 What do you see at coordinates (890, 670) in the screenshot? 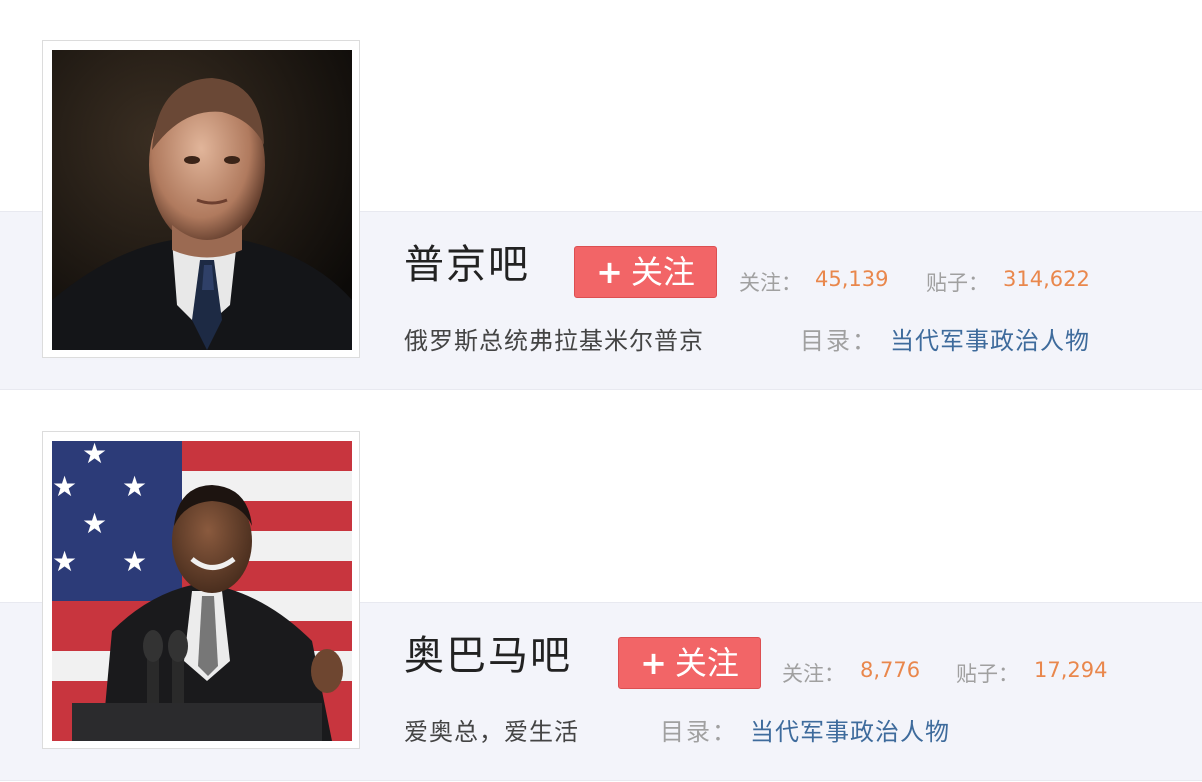
I see `followers-count: 8,776` at bounding box center [890, 670].